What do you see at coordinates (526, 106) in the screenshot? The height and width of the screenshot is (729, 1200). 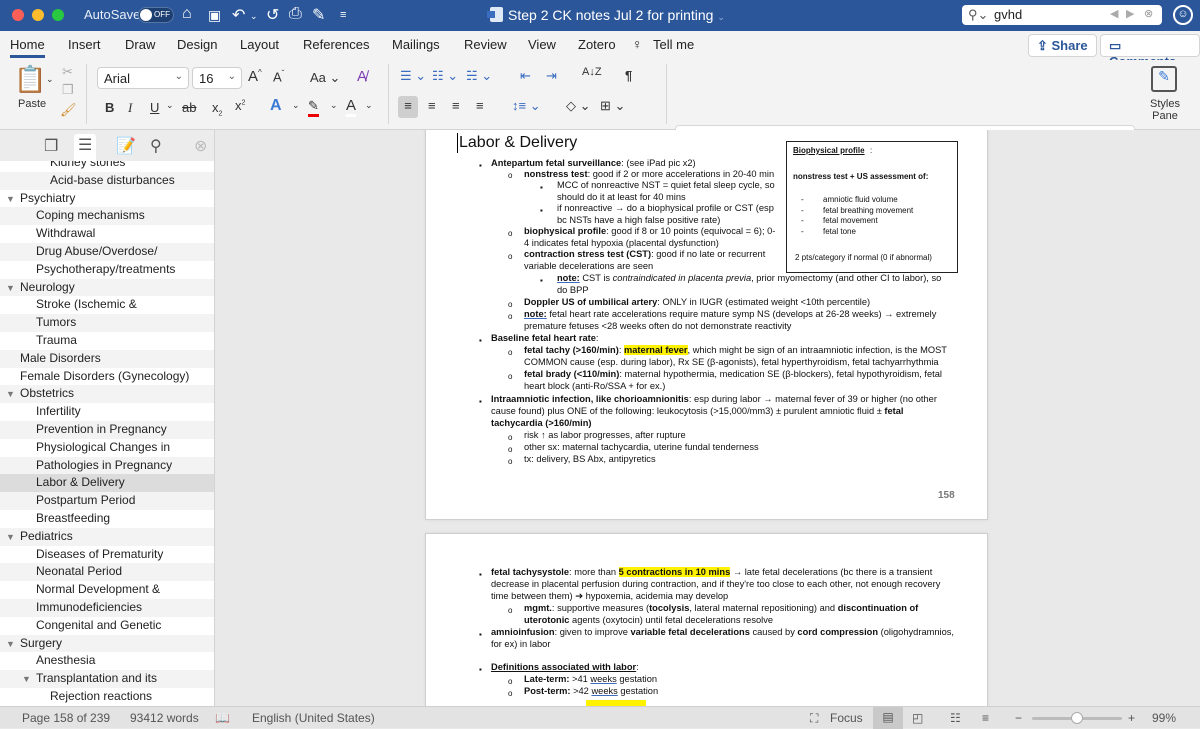 I see `line-spacing-icon: ↕≡ ⌄` at bounding box center [526, 106].